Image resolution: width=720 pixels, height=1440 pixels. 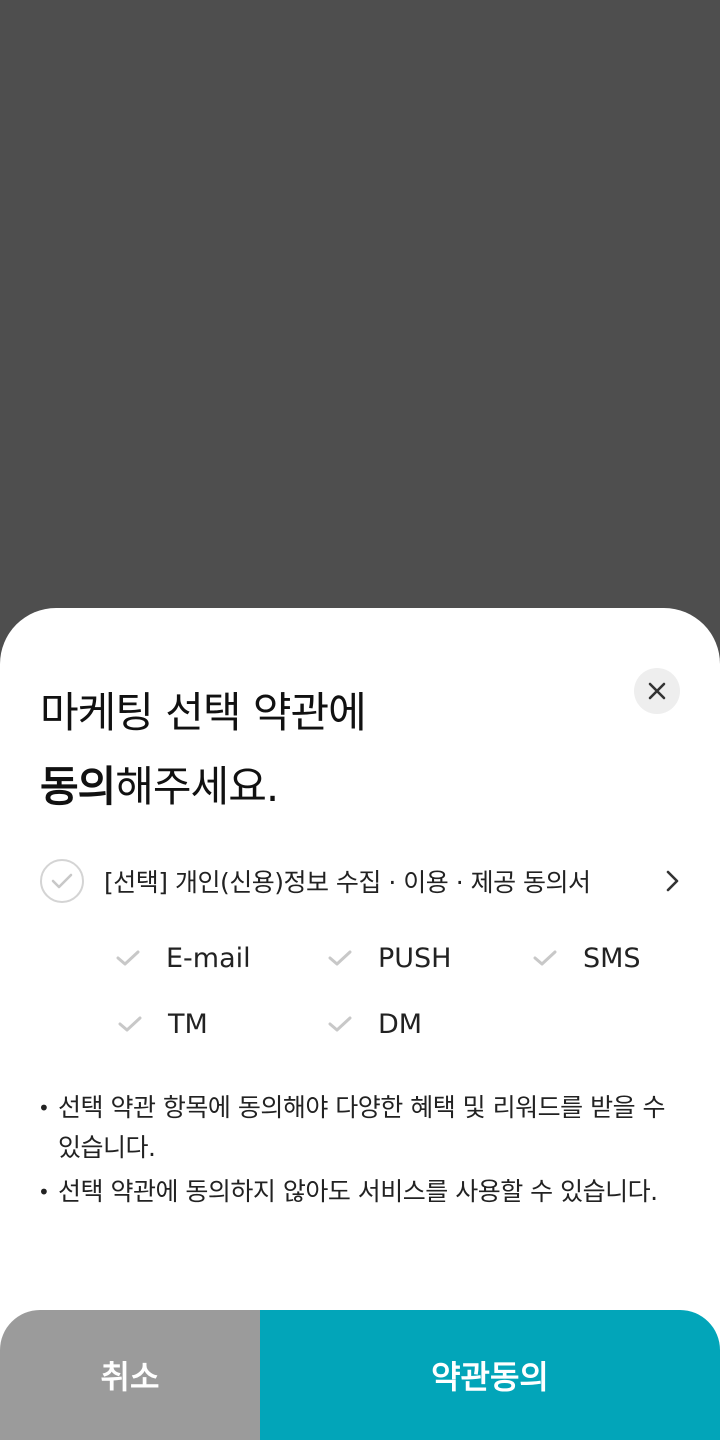 What do you see at coordinates (415, 958) in the screenshot?
I see `channel-push-label: PUSH` at bounding box center [415, 958].